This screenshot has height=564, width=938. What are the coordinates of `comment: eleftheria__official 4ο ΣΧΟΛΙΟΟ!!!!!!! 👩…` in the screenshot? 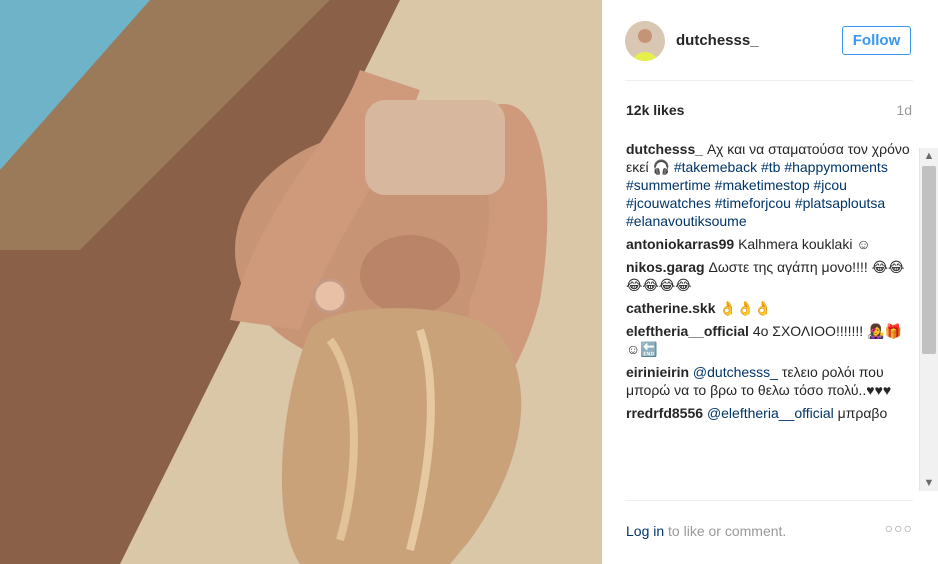 It's located at (771, 340).